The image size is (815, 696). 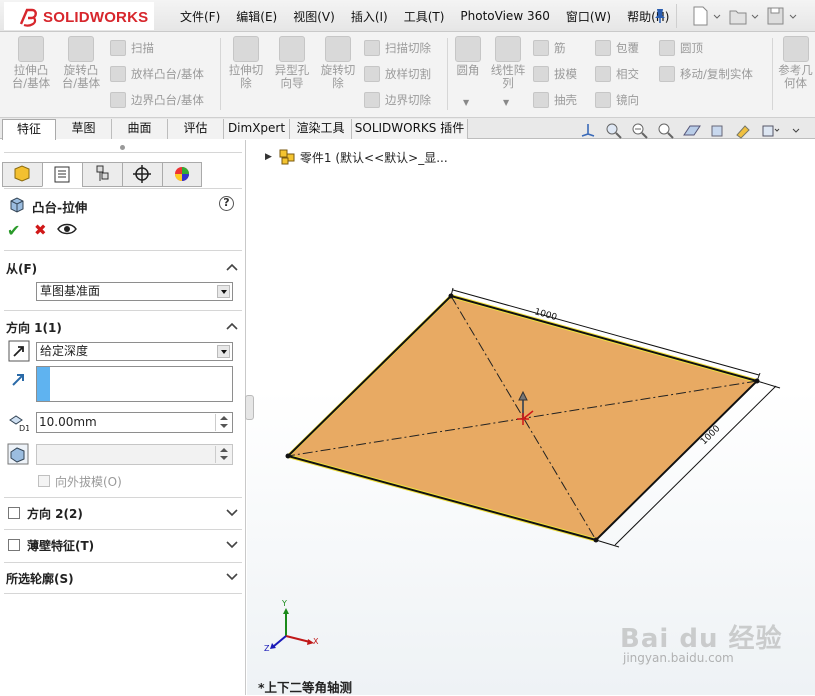 What do you see at coordinates (140, 129) in the screenshot?
I see `tab-surfaces: 曲面` at bounding box center [140, 129].